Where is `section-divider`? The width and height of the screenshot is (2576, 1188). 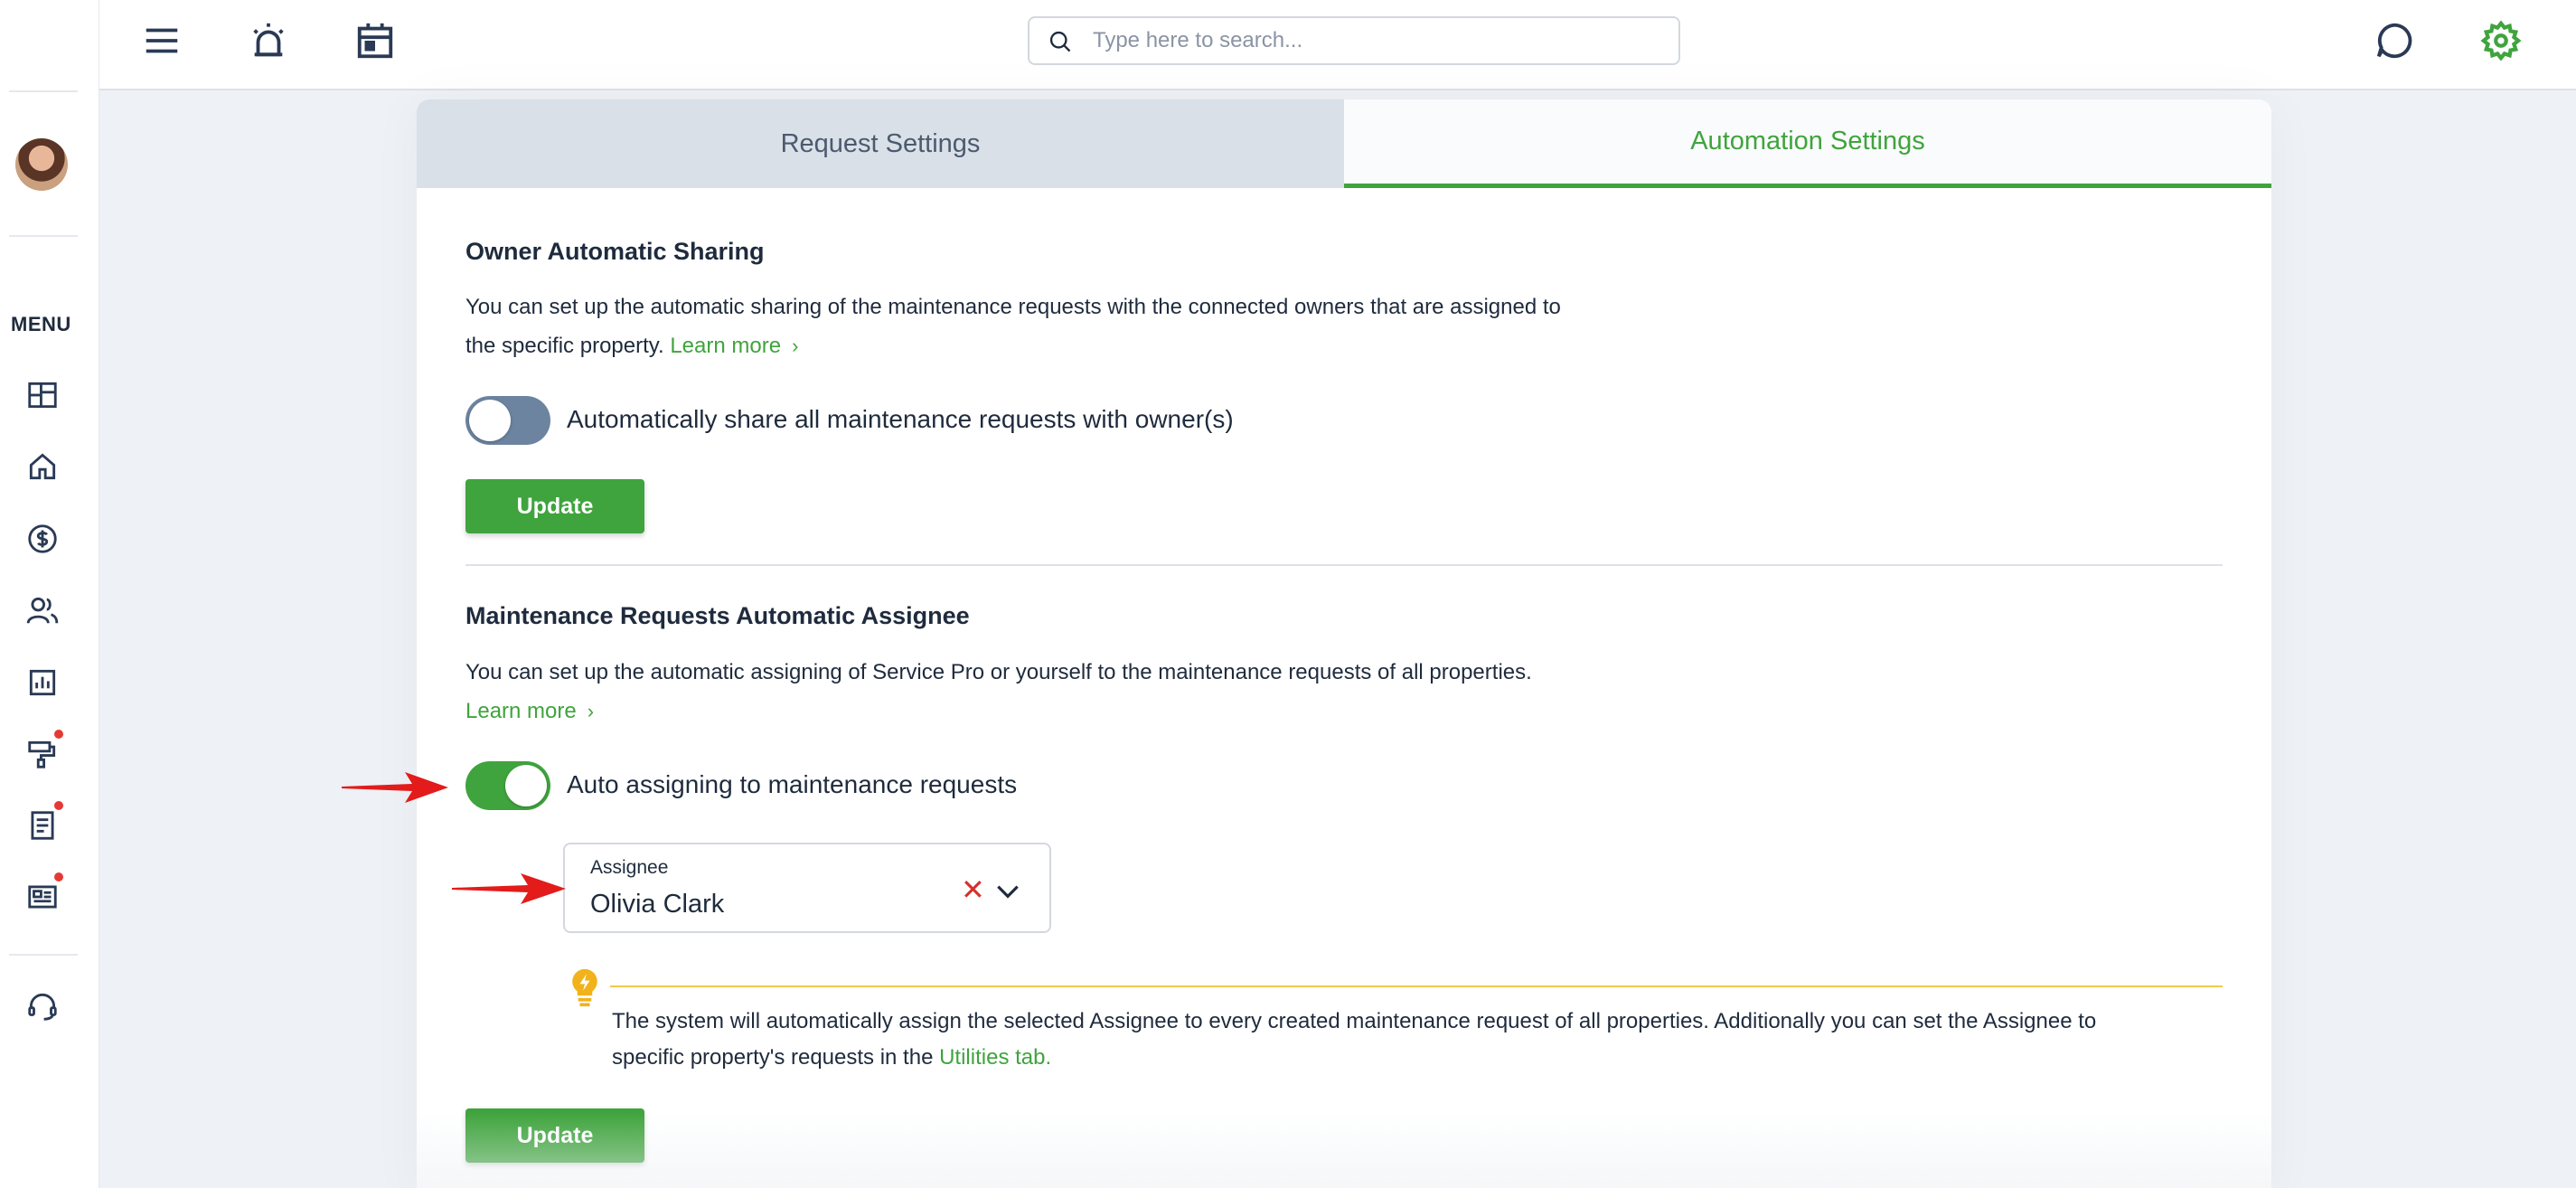
section-divider is located at coordinates (1344, 565).